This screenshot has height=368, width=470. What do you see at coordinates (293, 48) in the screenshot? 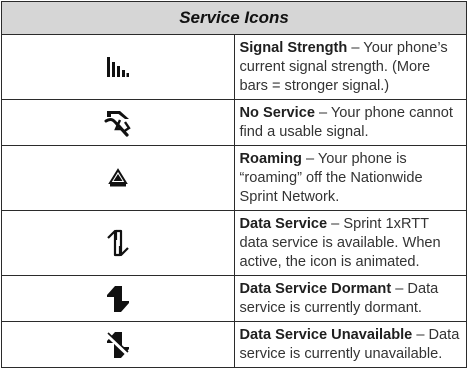
I see `term-label: Signal Strength` at bounding box center [293, 48].